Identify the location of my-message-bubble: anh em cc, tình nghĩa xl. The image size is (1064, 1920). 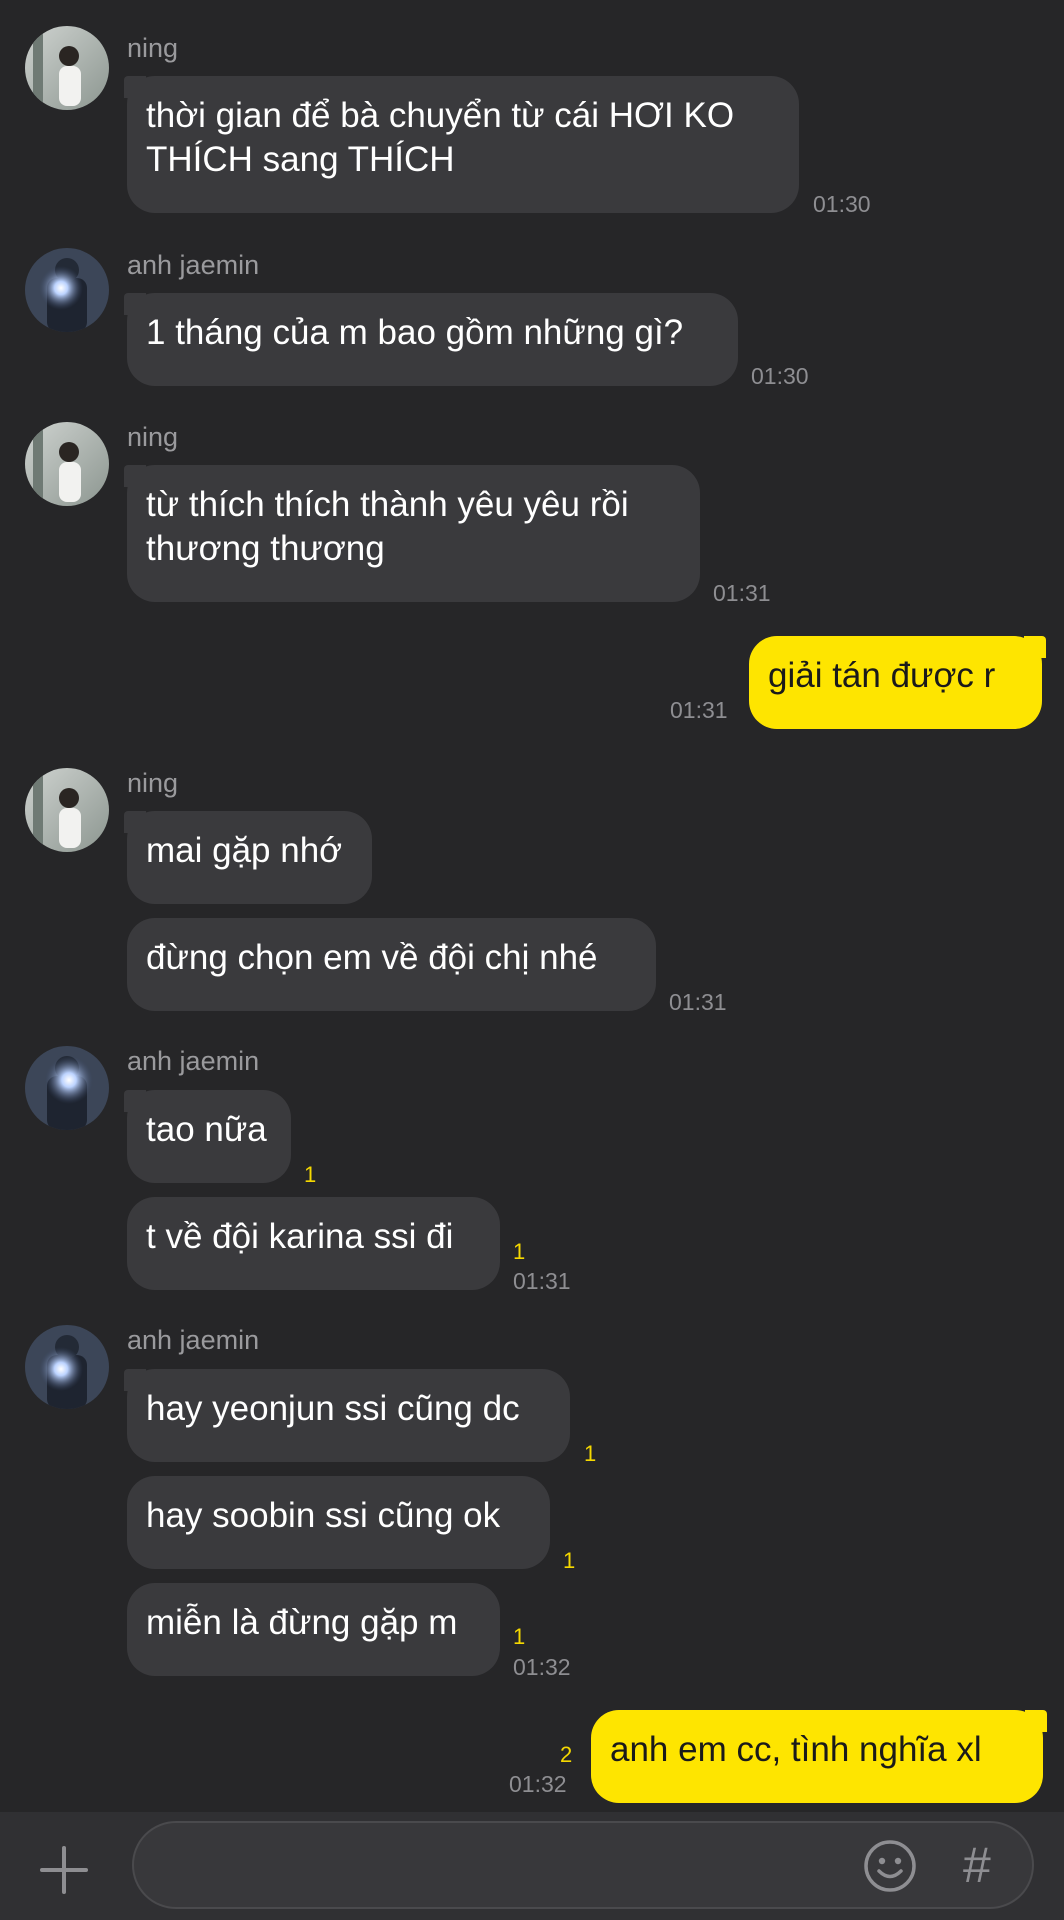
(819, 1756).